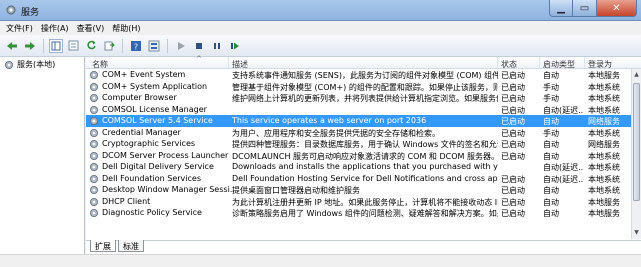  I want to click on table-row: COMSOL License Manager 已启动 自动(延迟... 本地系统, so click(358, 110).